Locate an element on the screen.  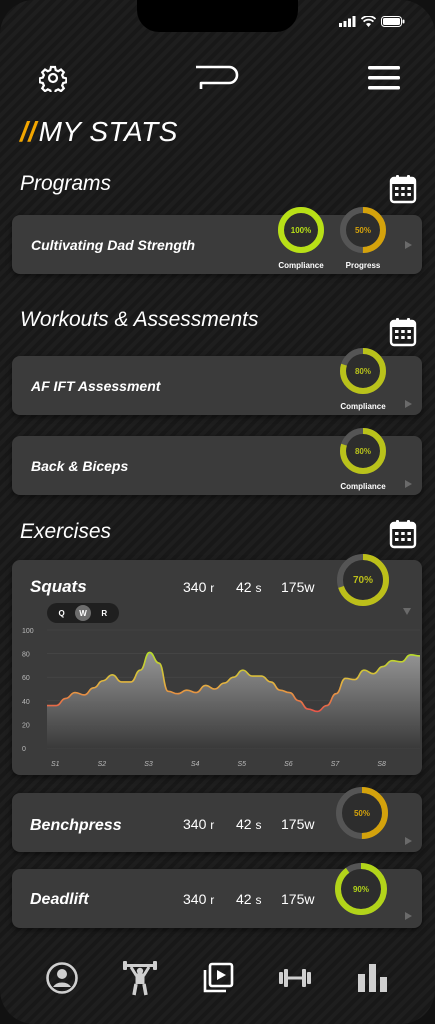
workouts-section-title: Workouts & Assessments is located at coordinates (139, 319).